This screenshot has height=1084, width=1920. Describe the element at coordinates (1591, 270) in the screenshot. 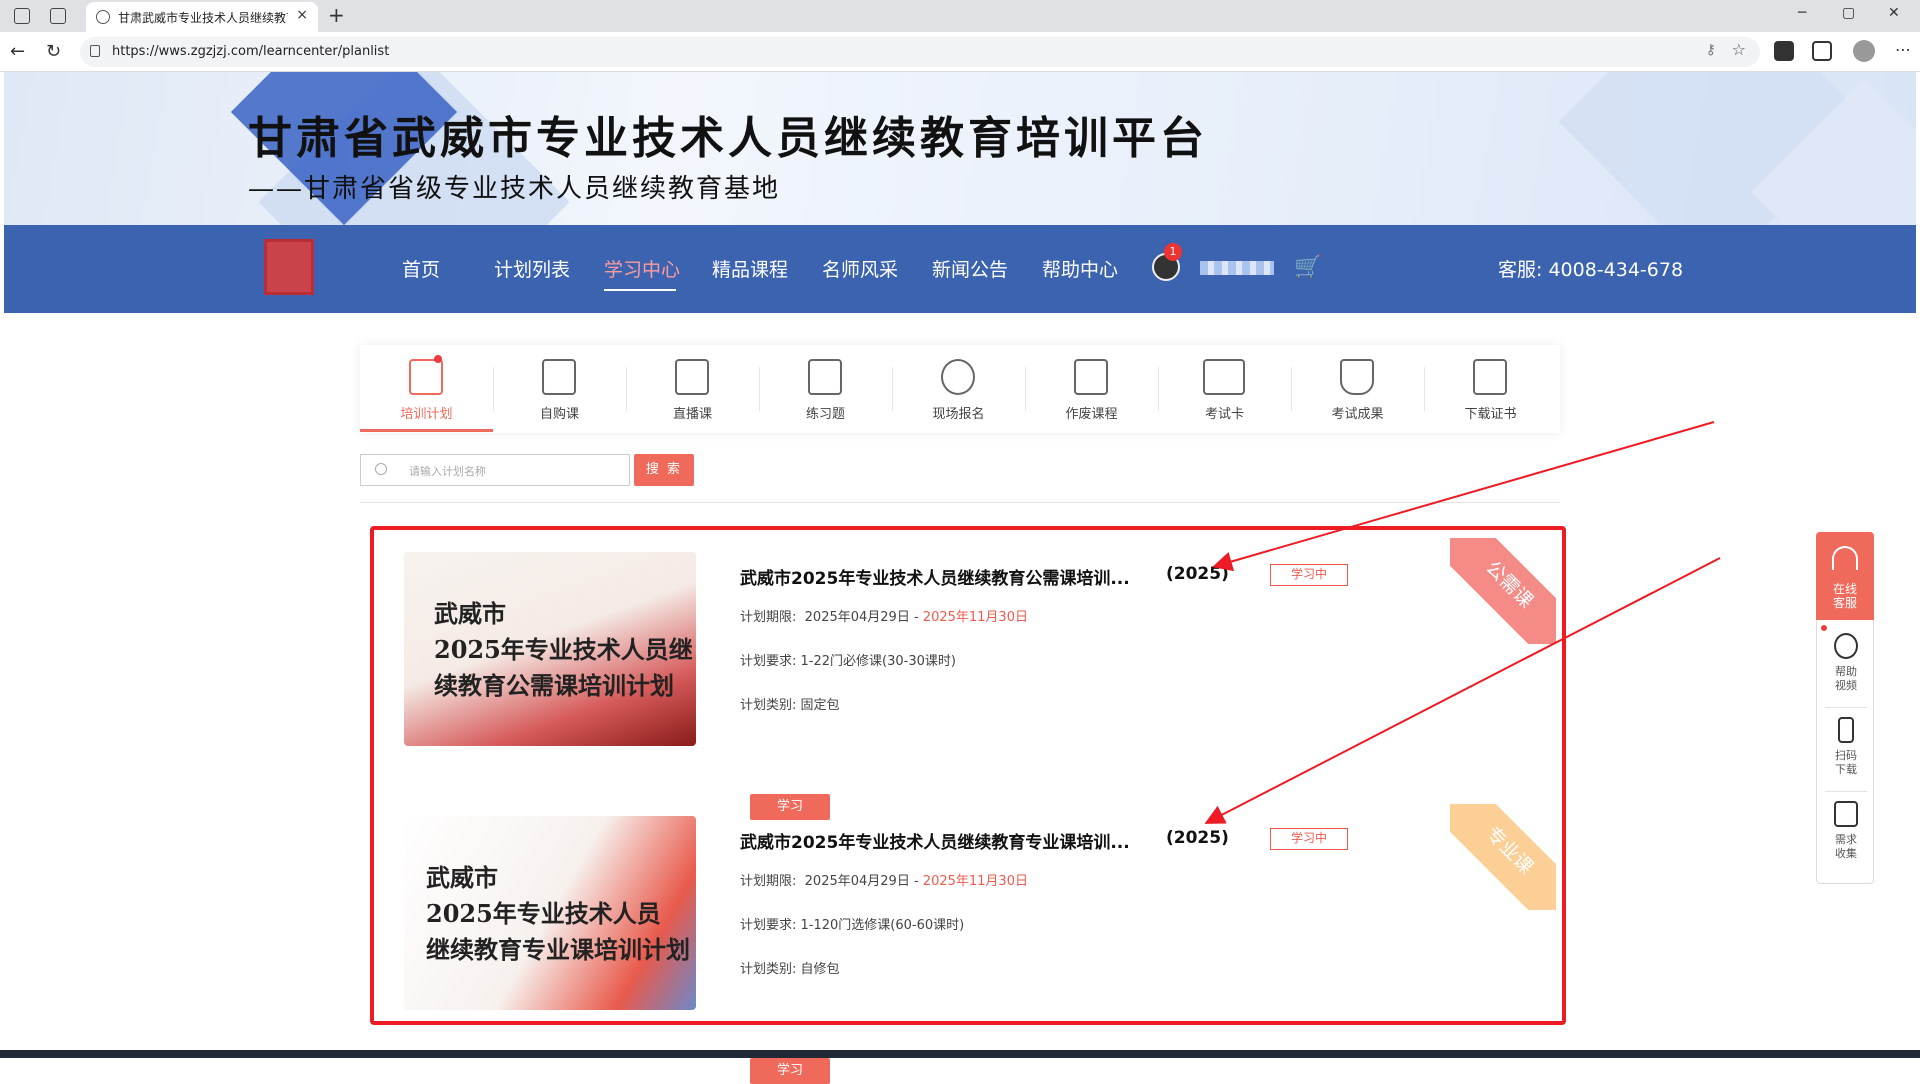

I see `service-hotline: 客服: 4008-434-678` at that location.